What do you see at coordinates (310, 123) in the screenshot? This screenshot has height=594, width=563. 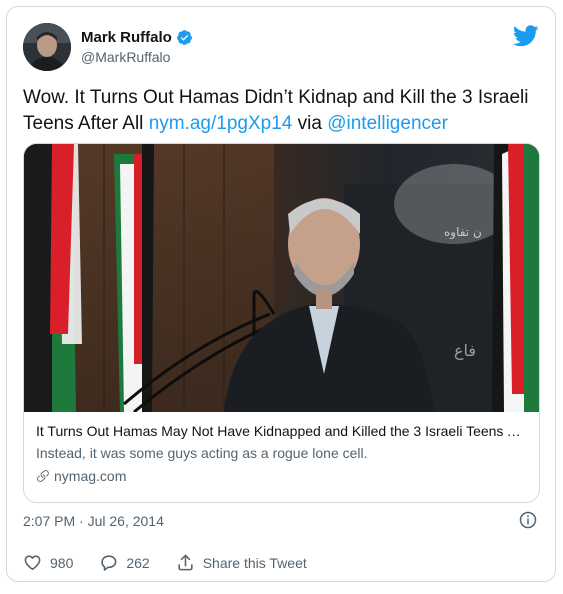 I see `tweet-via: via` at bounding box center [310, 123].